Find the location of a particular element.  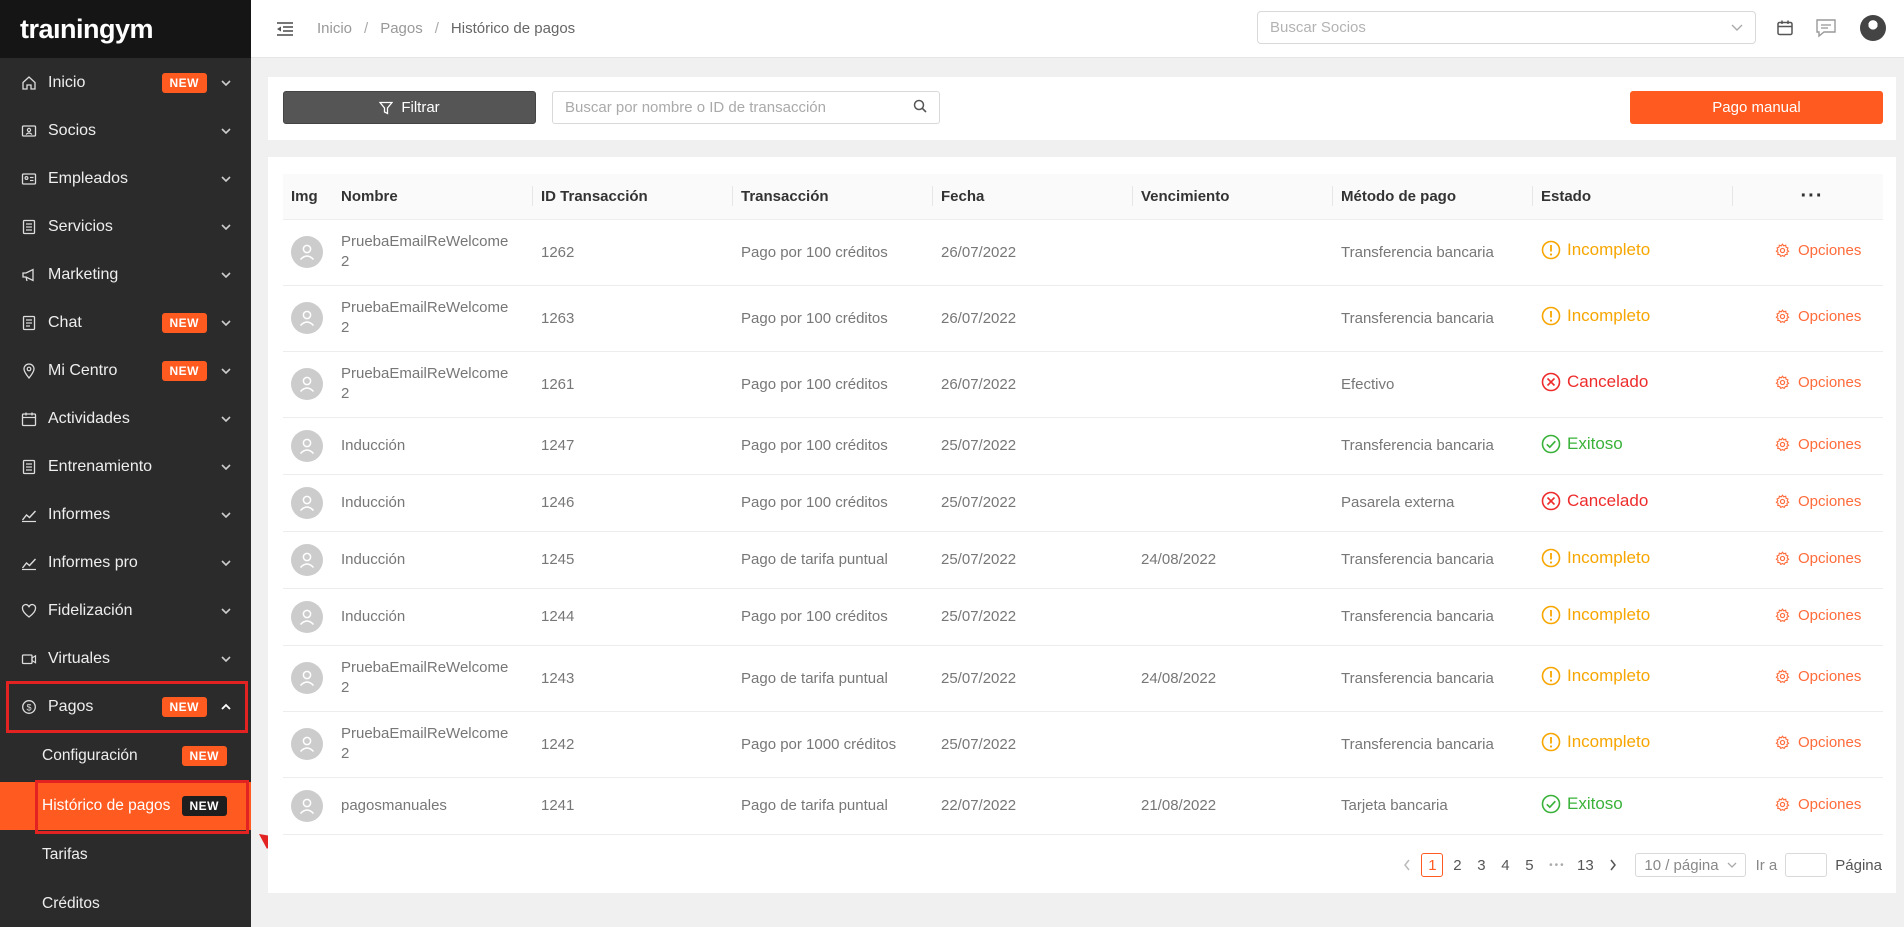

messages-icon is located at coordinates (1826, 28).